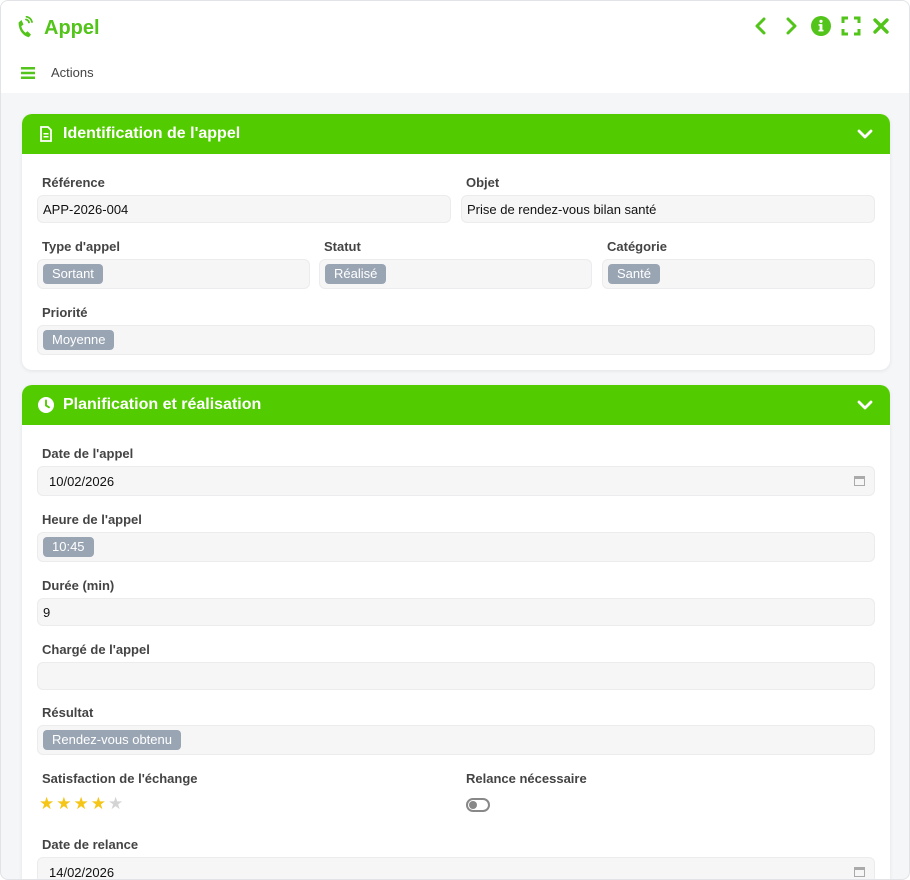 The height and width of the screenshot is (880, 910). I want to click on chevron-left-icon, so click(761, 26).